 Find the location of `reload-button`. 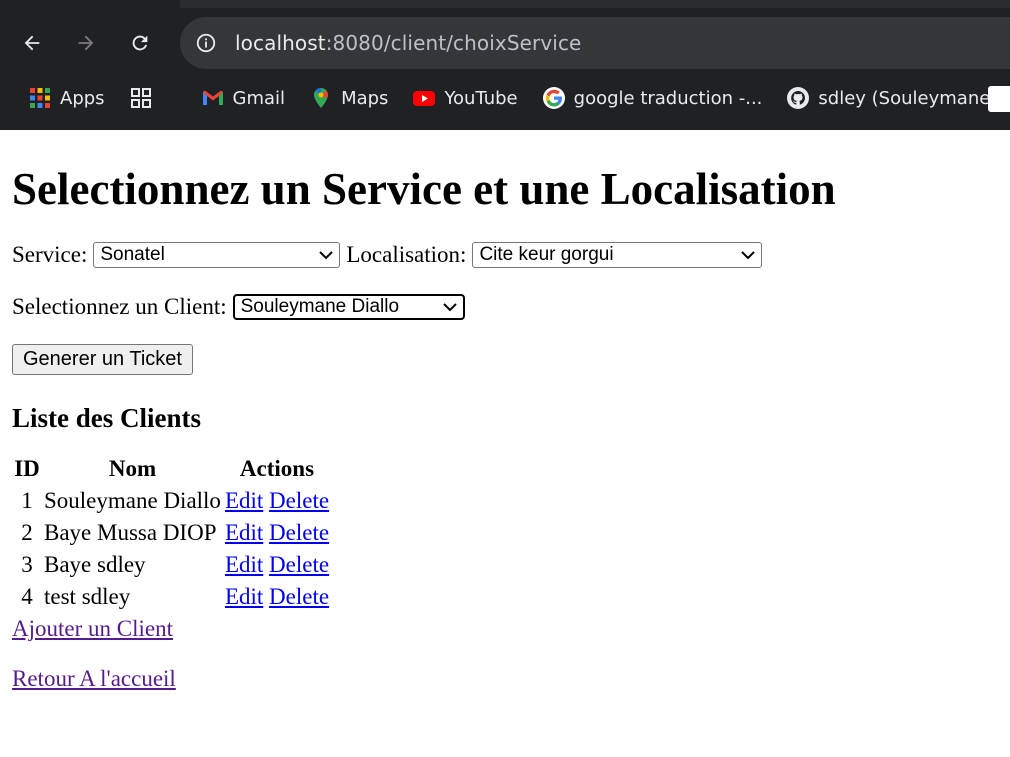

reload-button is located at coordinates (140, 43).